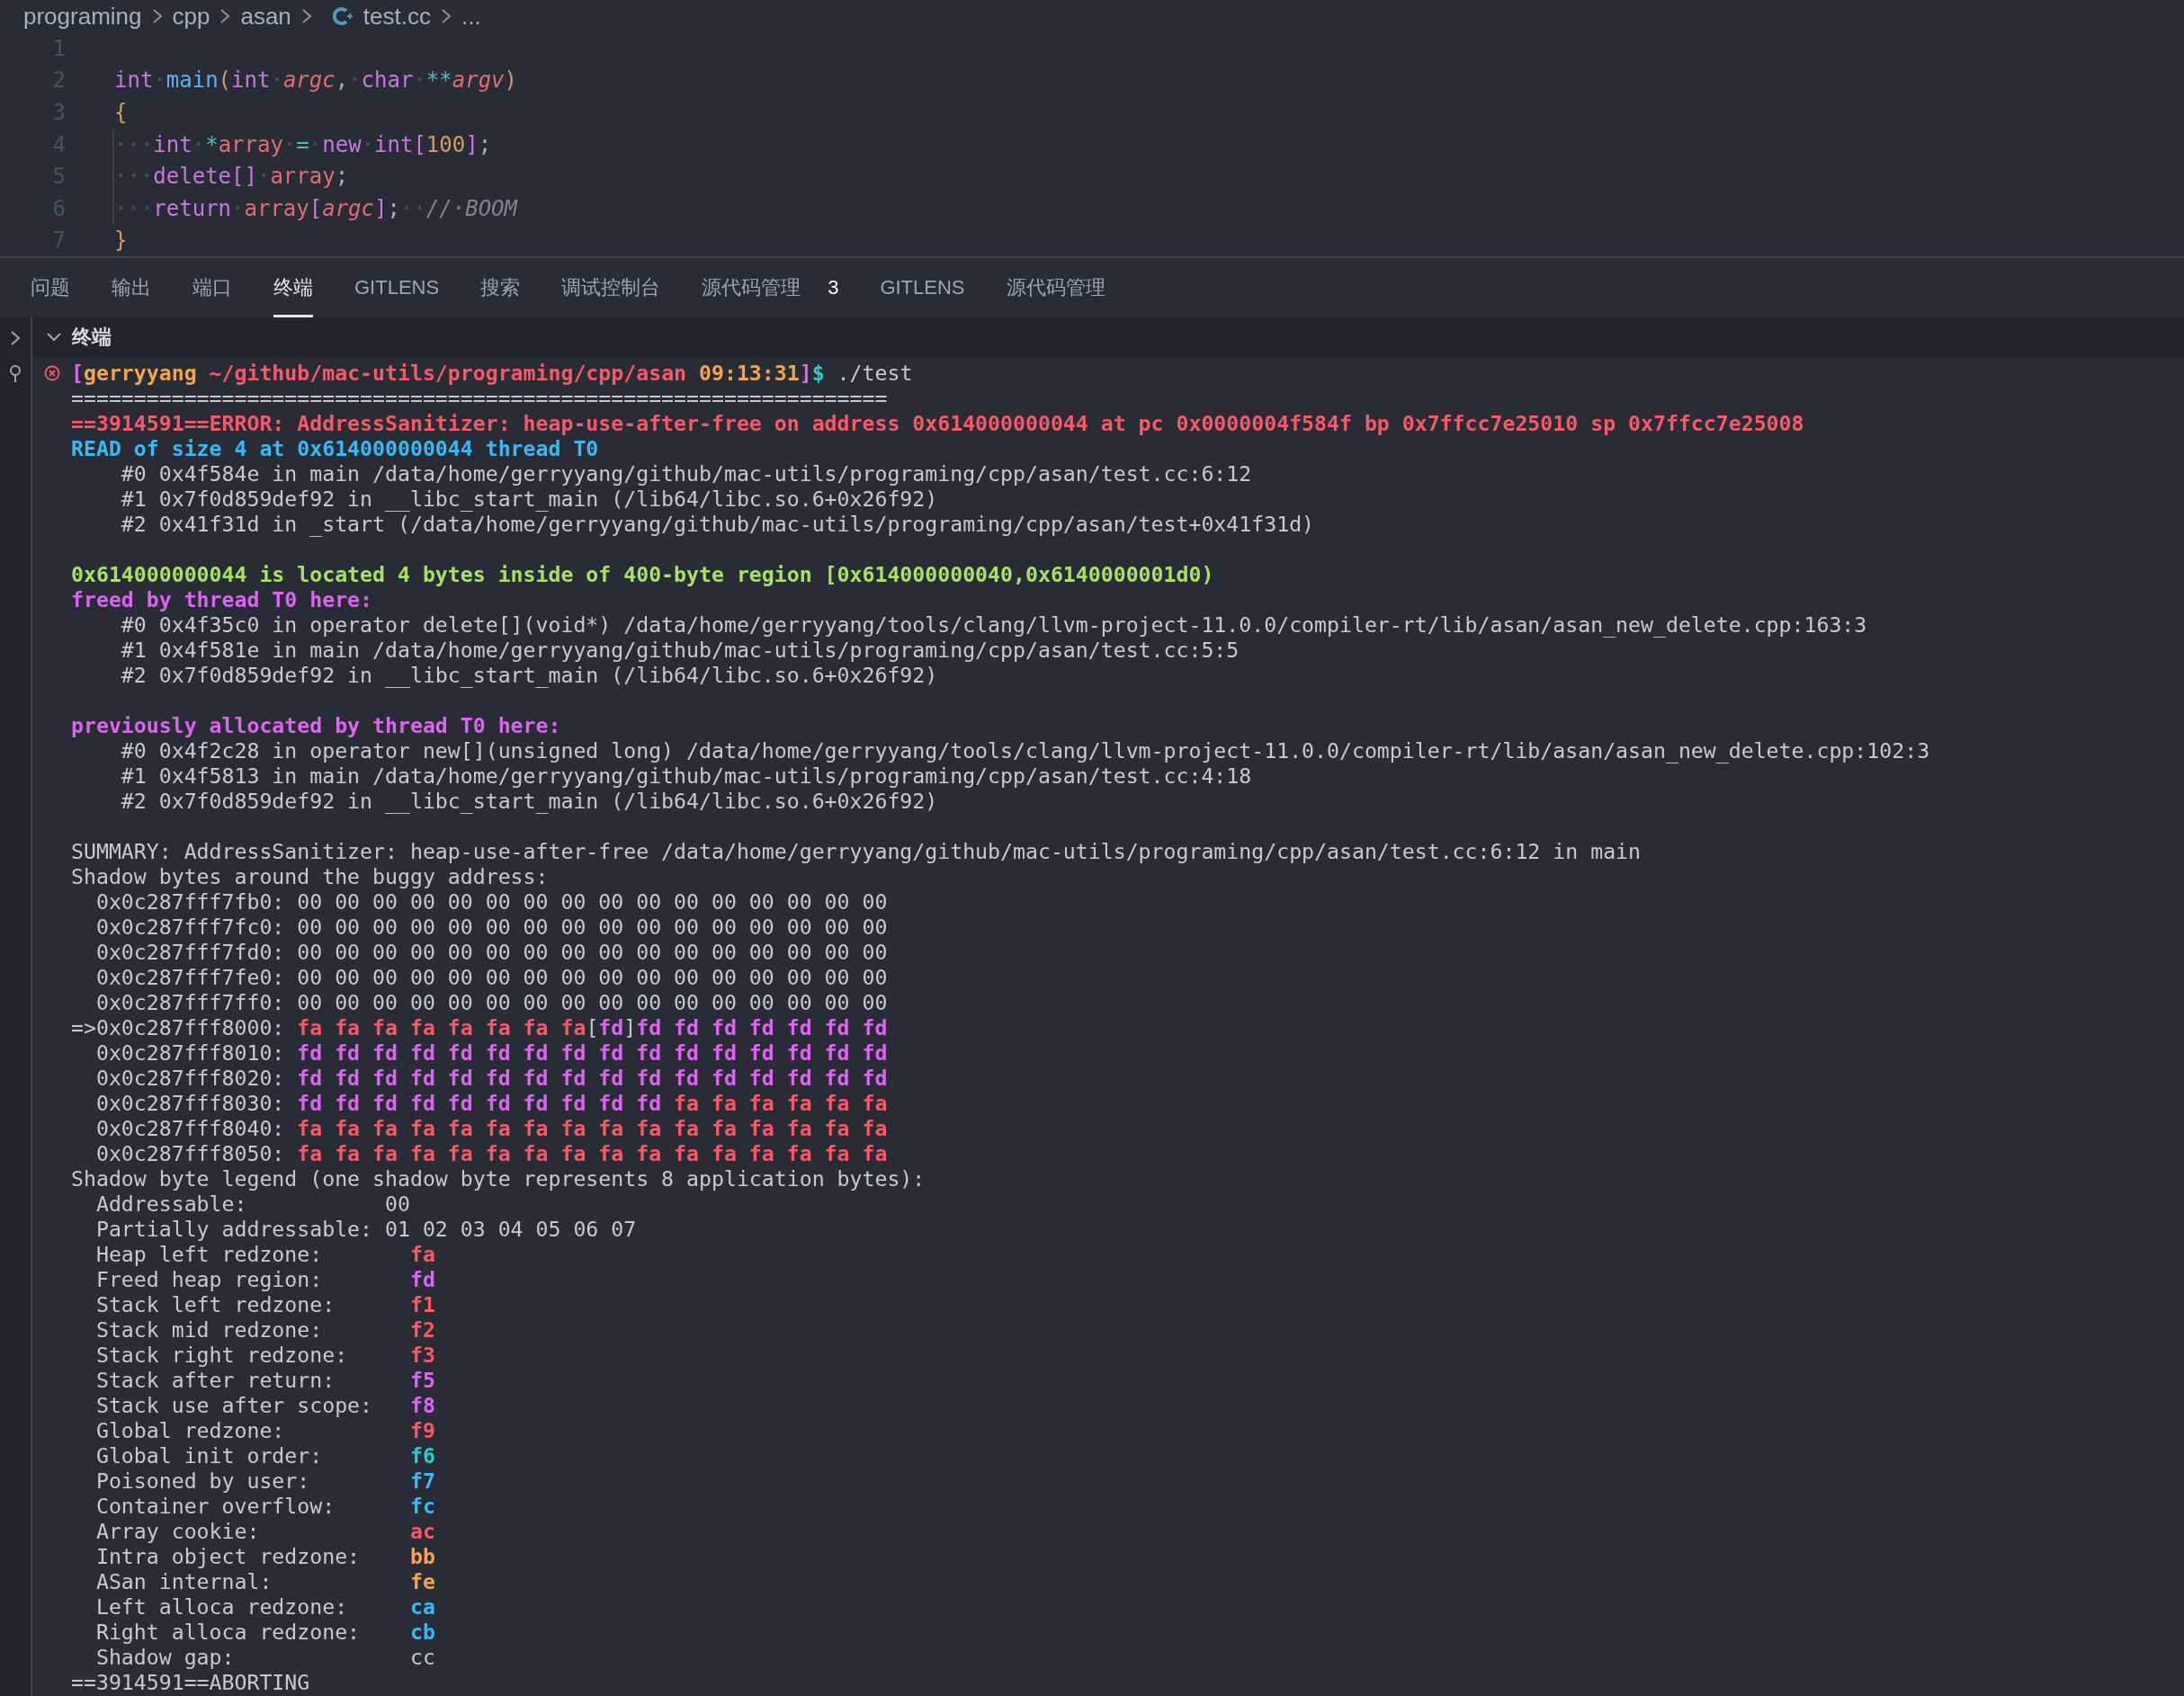 The height and width of the screenshot is (1696, 2184). What do you see at coordinates (264, 1380) in the screenshot?
I see `terminal-line: Stack after return: f5` at bounding box center [264, 1380].